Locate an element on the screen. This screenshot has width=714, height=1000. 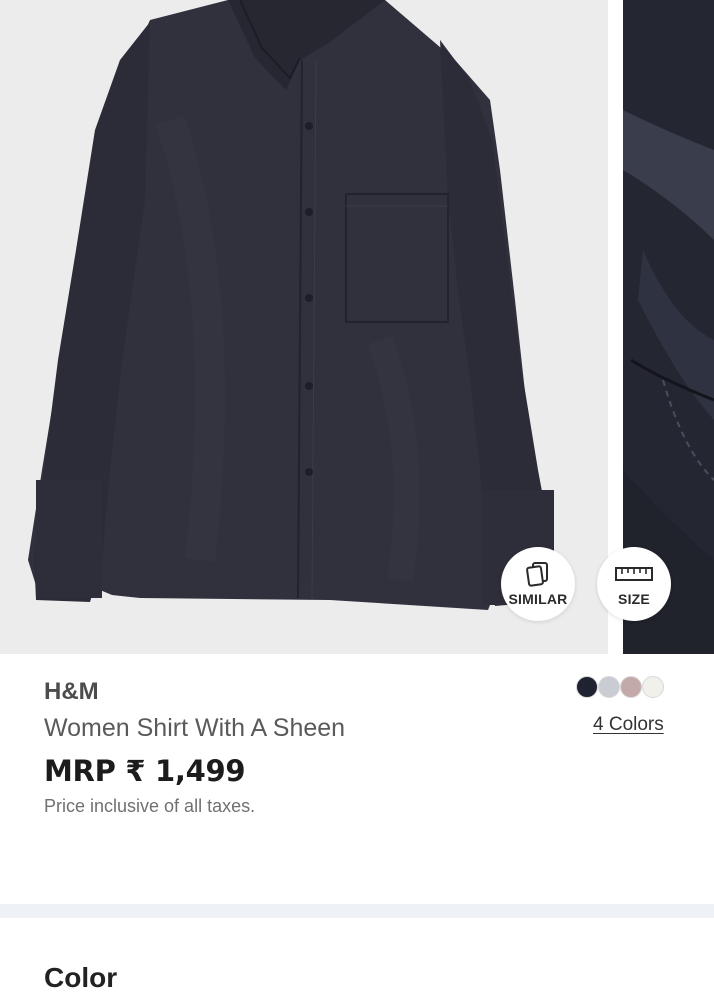
color-section-heading: Color is located at coordinates (81, 977).